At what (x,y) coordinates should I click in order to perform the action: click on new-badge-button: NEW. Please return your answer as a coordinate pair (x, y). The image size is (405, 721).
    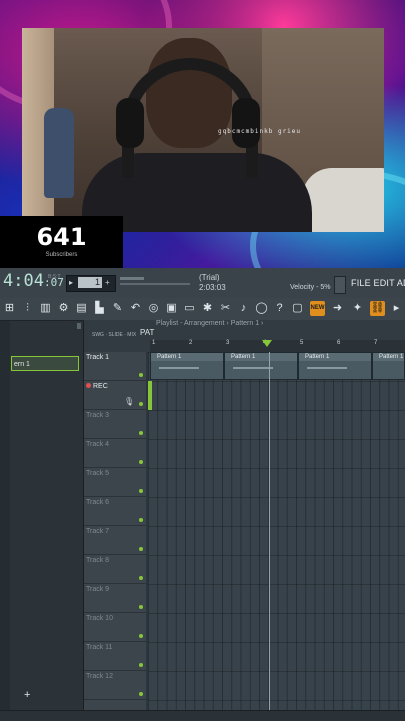
    Looking at the image, I should click on (317, 308).